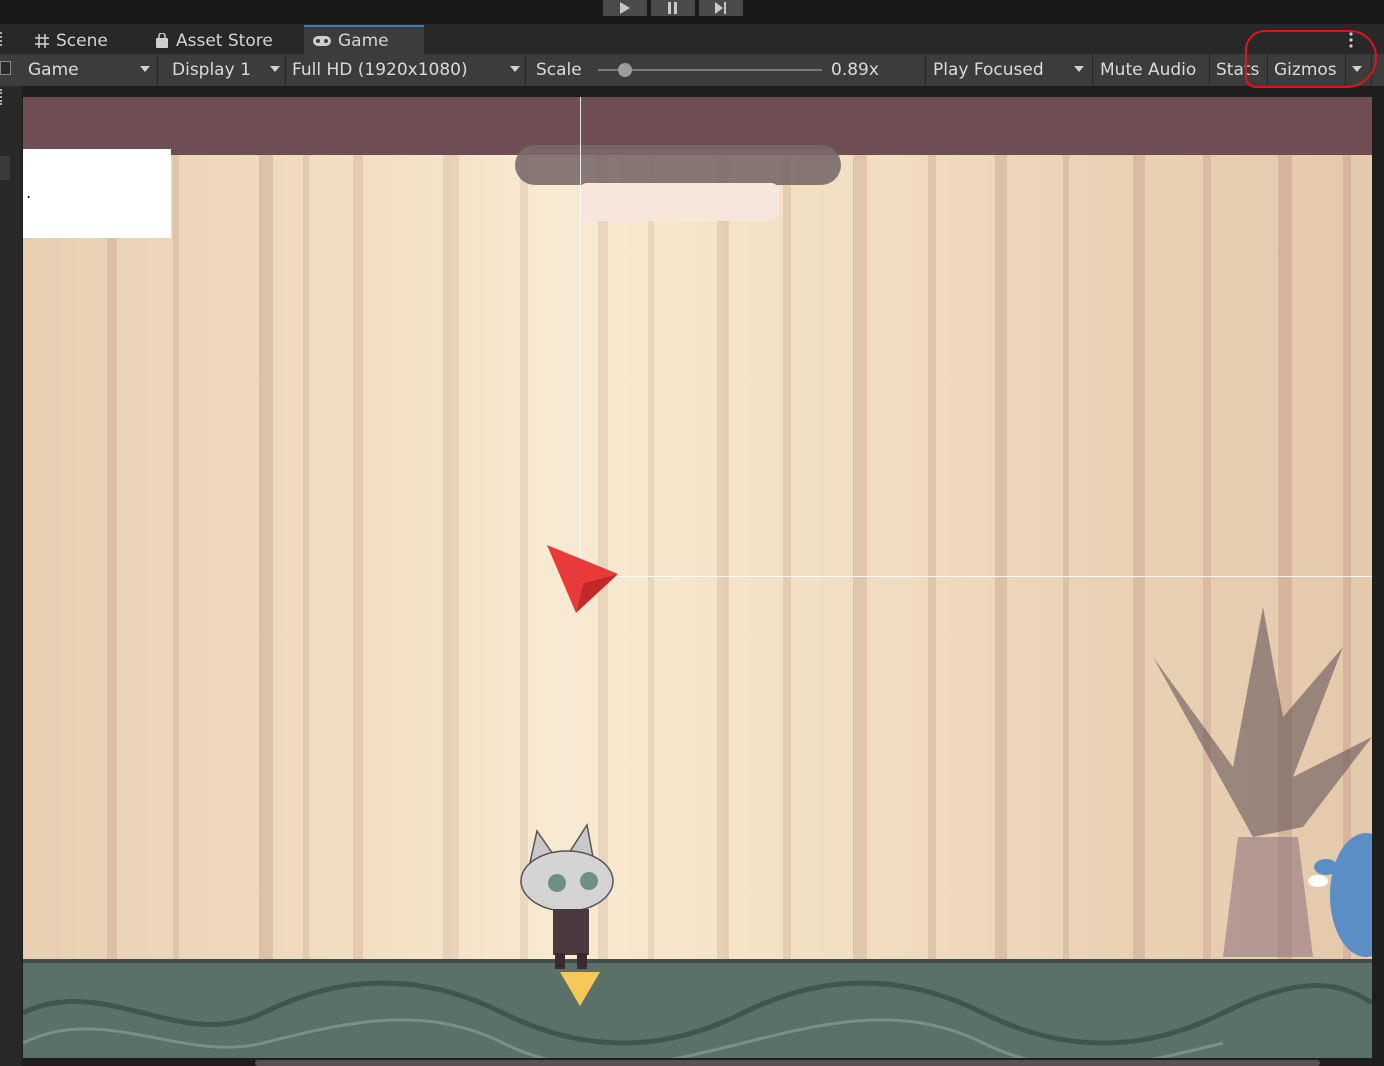 Image resolution: width=1384 pixels, height=1066 pixels. I want to click on annotation-circle, so click(1311, 59).